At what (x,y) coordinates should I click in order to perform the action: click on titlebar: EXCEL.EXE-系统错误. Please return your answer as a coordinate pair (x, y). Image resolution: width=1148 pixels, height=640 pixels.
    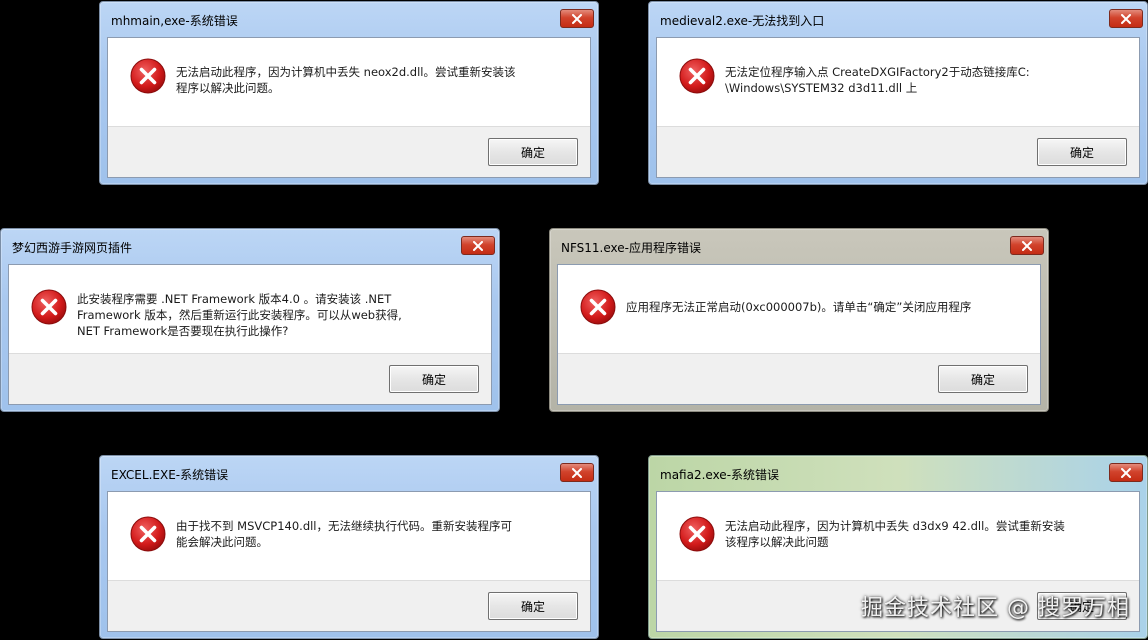
    Looking at the image, I should click on (350, 473).